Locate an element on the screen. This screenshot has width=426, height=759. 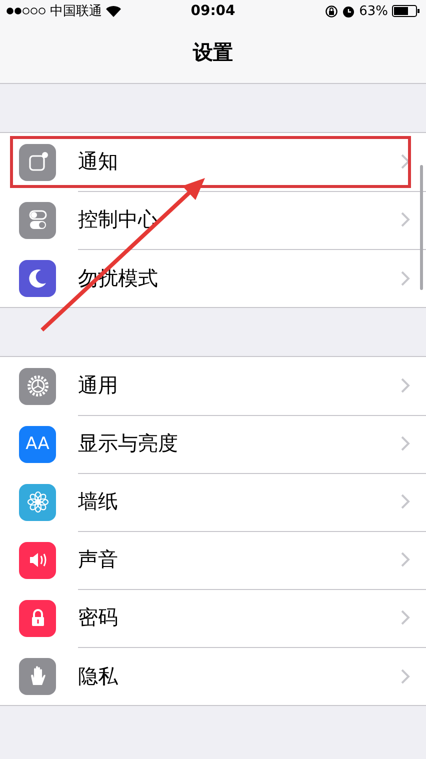
settings-item: 密码 is located at coordinates (239, 617).